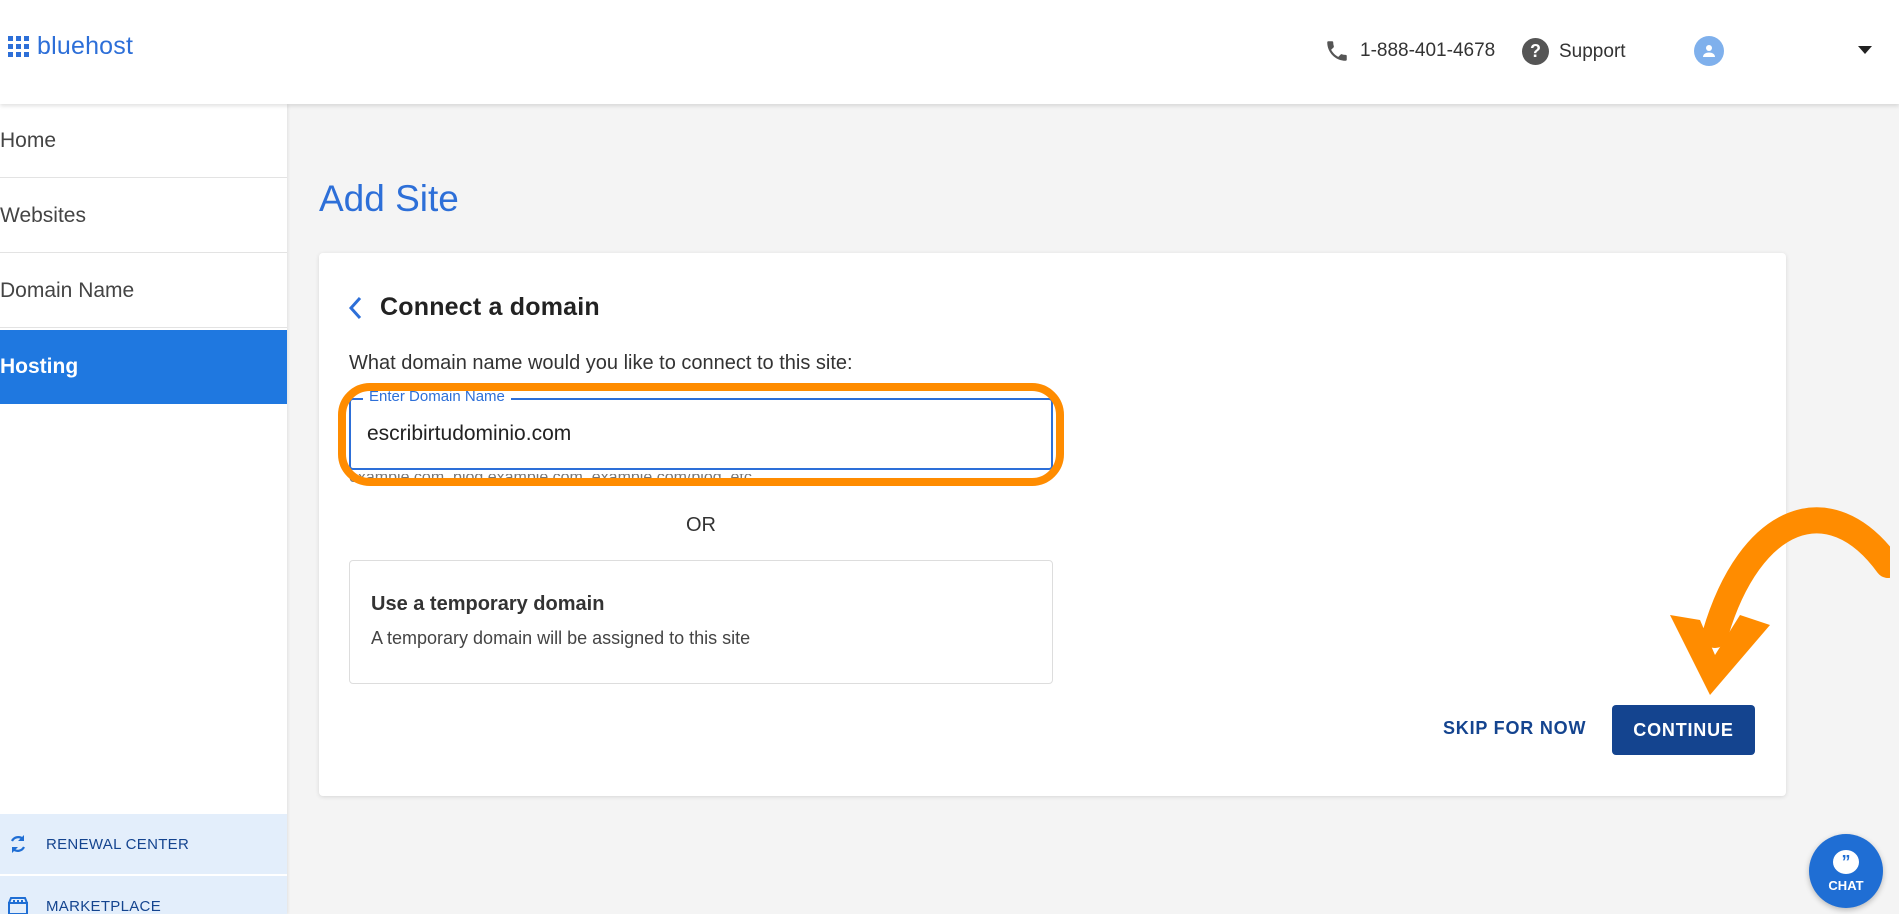 The height and width of the screenshot is (914, 1899). I want to click on support-link: ? Support, so click(1574, 51).